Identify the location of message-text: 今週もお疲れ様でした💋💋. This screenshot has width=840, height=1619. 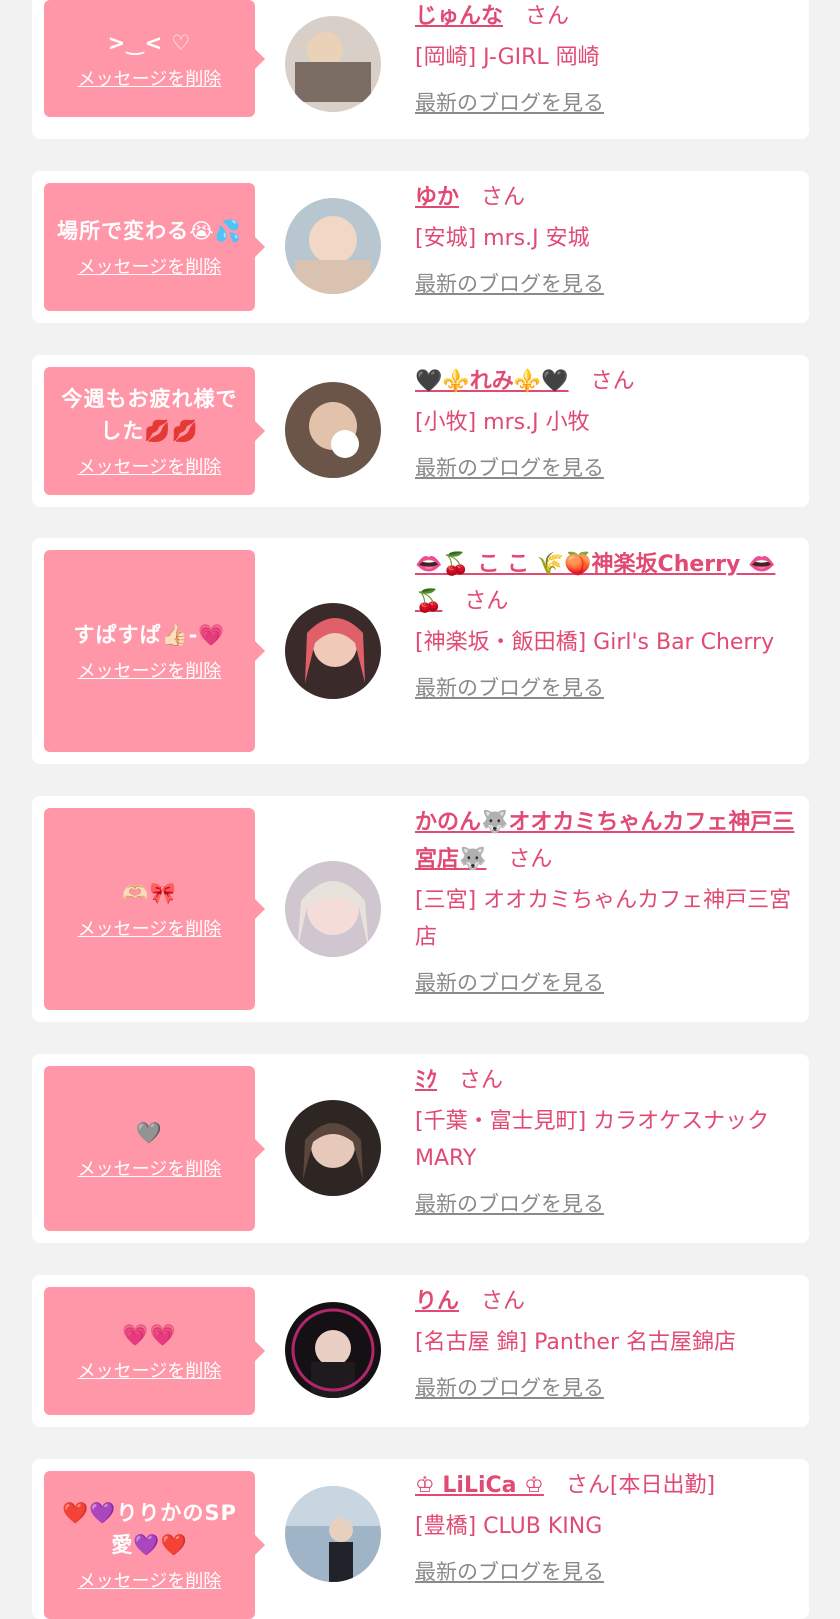
(149, 415).